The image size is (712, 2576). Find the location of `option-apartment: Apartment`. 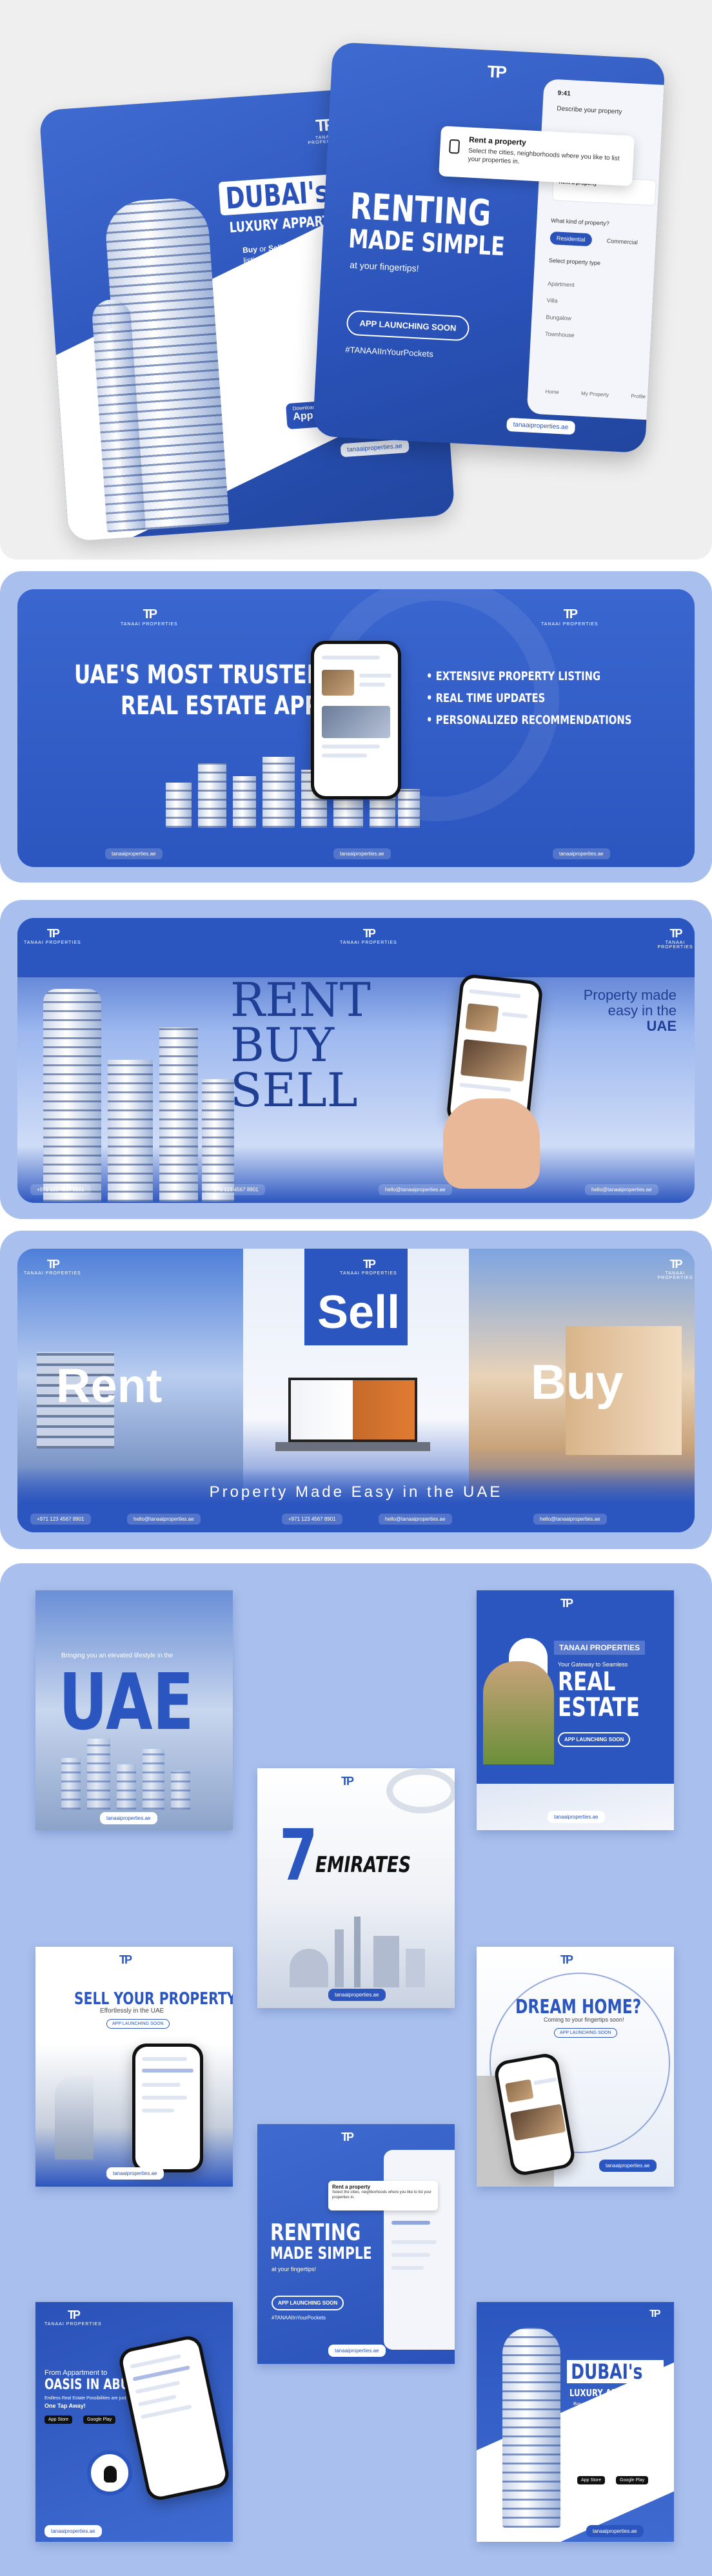

option-apartment: Apartment is located at coordinates (563, 284).